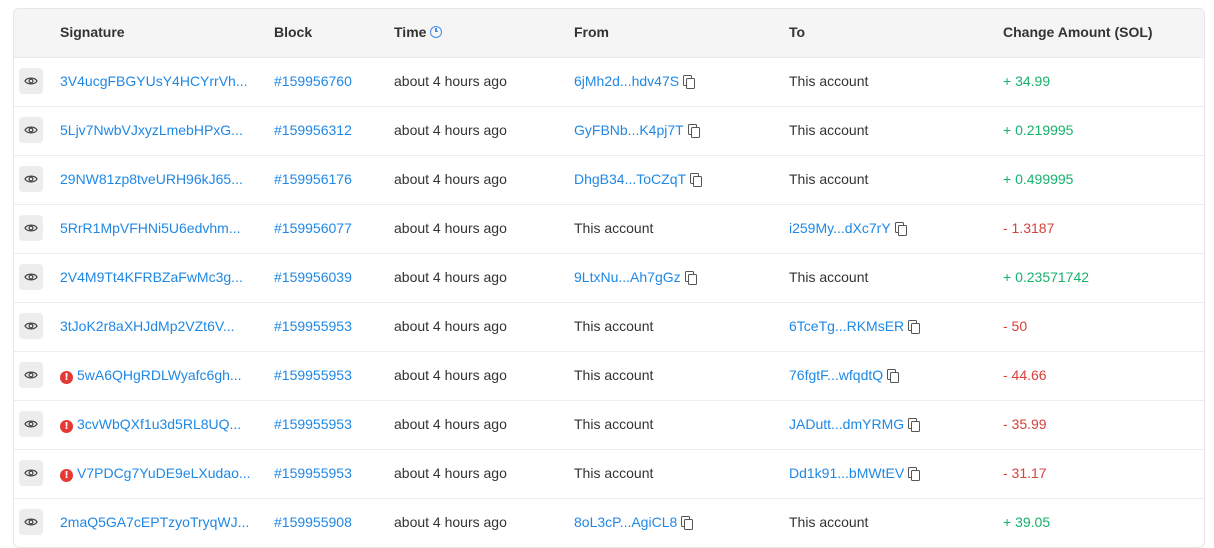 This screenshot has height=548, width=1214. I want to click on from-address-link: 6jMh2d...hdv47S, so click(626, 81).